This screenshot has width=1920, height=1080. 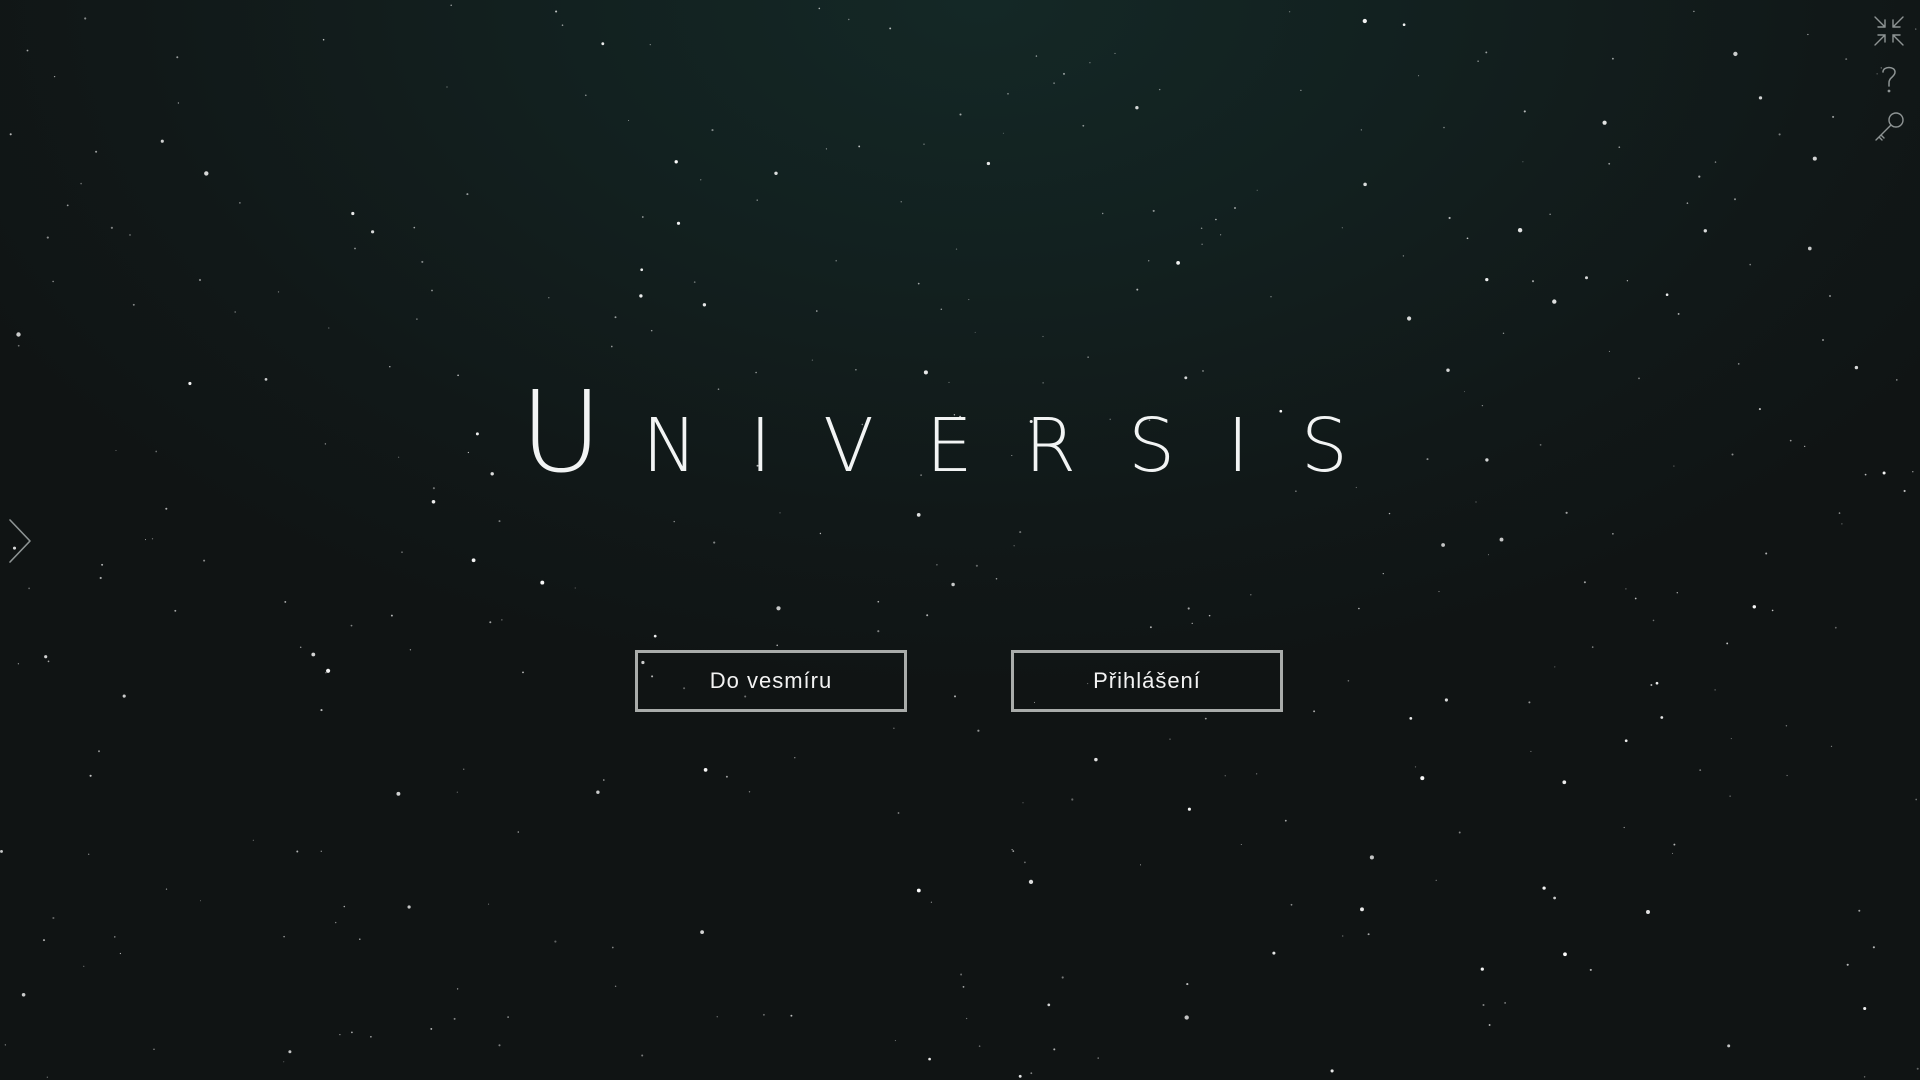 I want to click on collapse-icon, so click(x=1889, y=31).